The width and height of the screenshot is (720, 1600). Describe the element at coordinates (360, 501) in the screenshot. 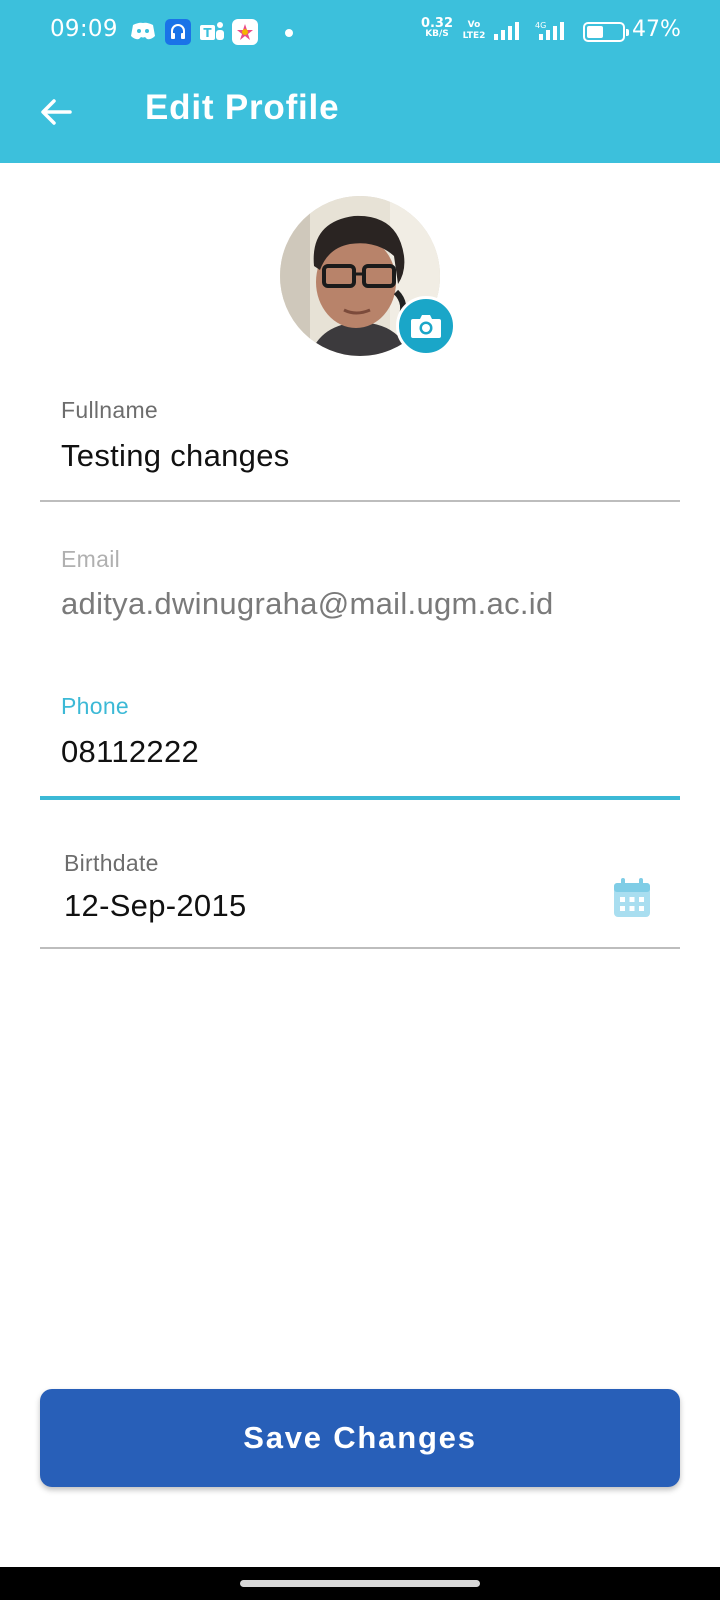

I see `fullname-underline` at that location.